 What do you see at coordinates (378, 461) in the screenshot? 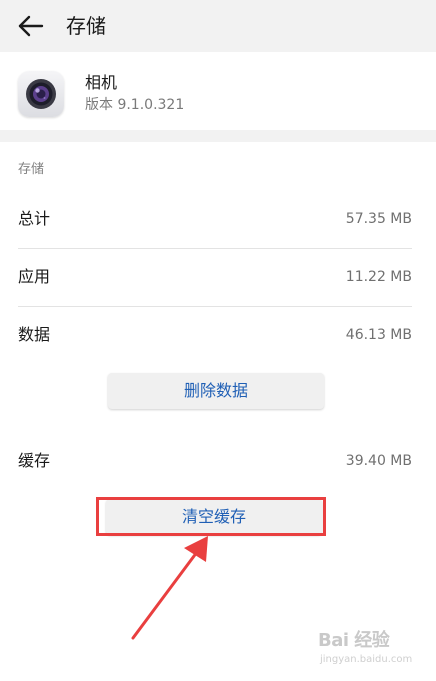
I see `row-value: 39.40 MB` at bounding box center [378, 461].